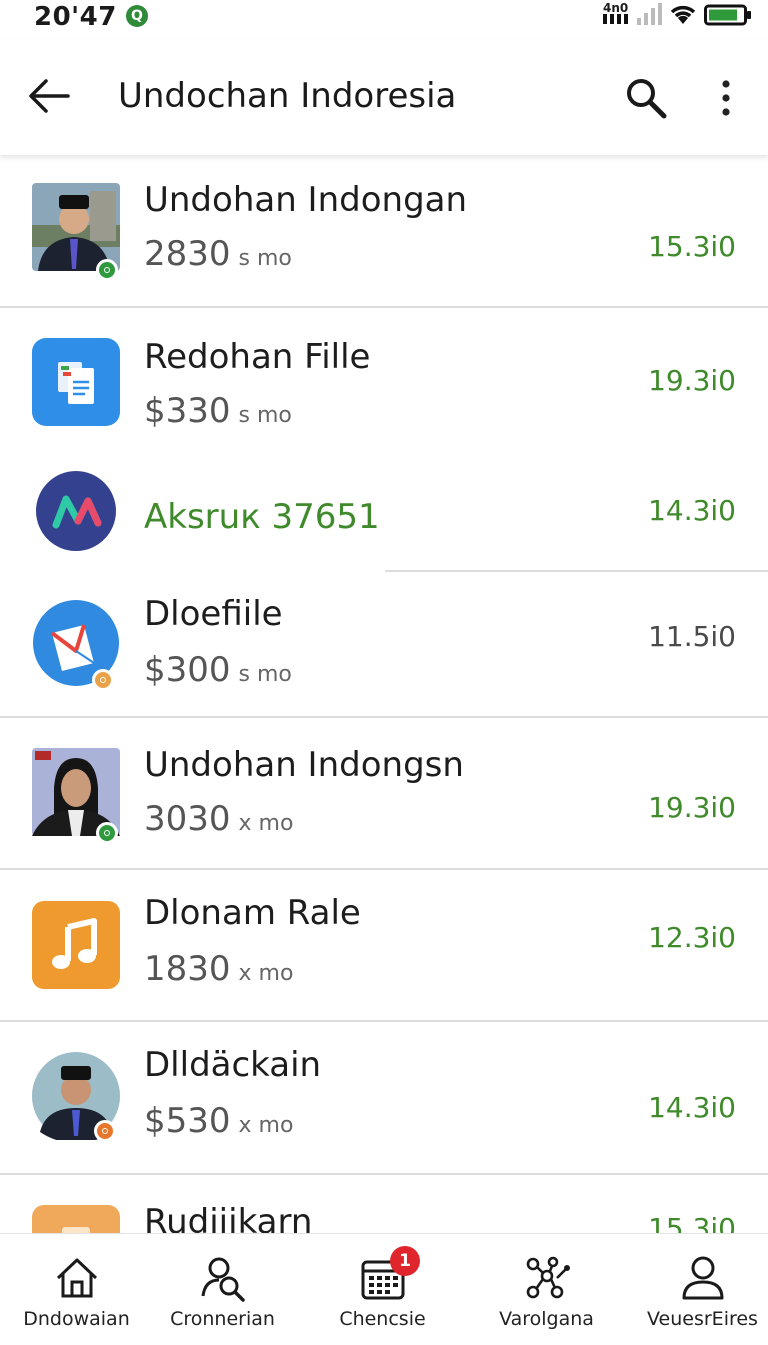  What do you see at coordinates (384, 1204) in the screenshot?
I see `list-item: Rudiiikarn 15.3i0` at bounding box center [384, 1204].